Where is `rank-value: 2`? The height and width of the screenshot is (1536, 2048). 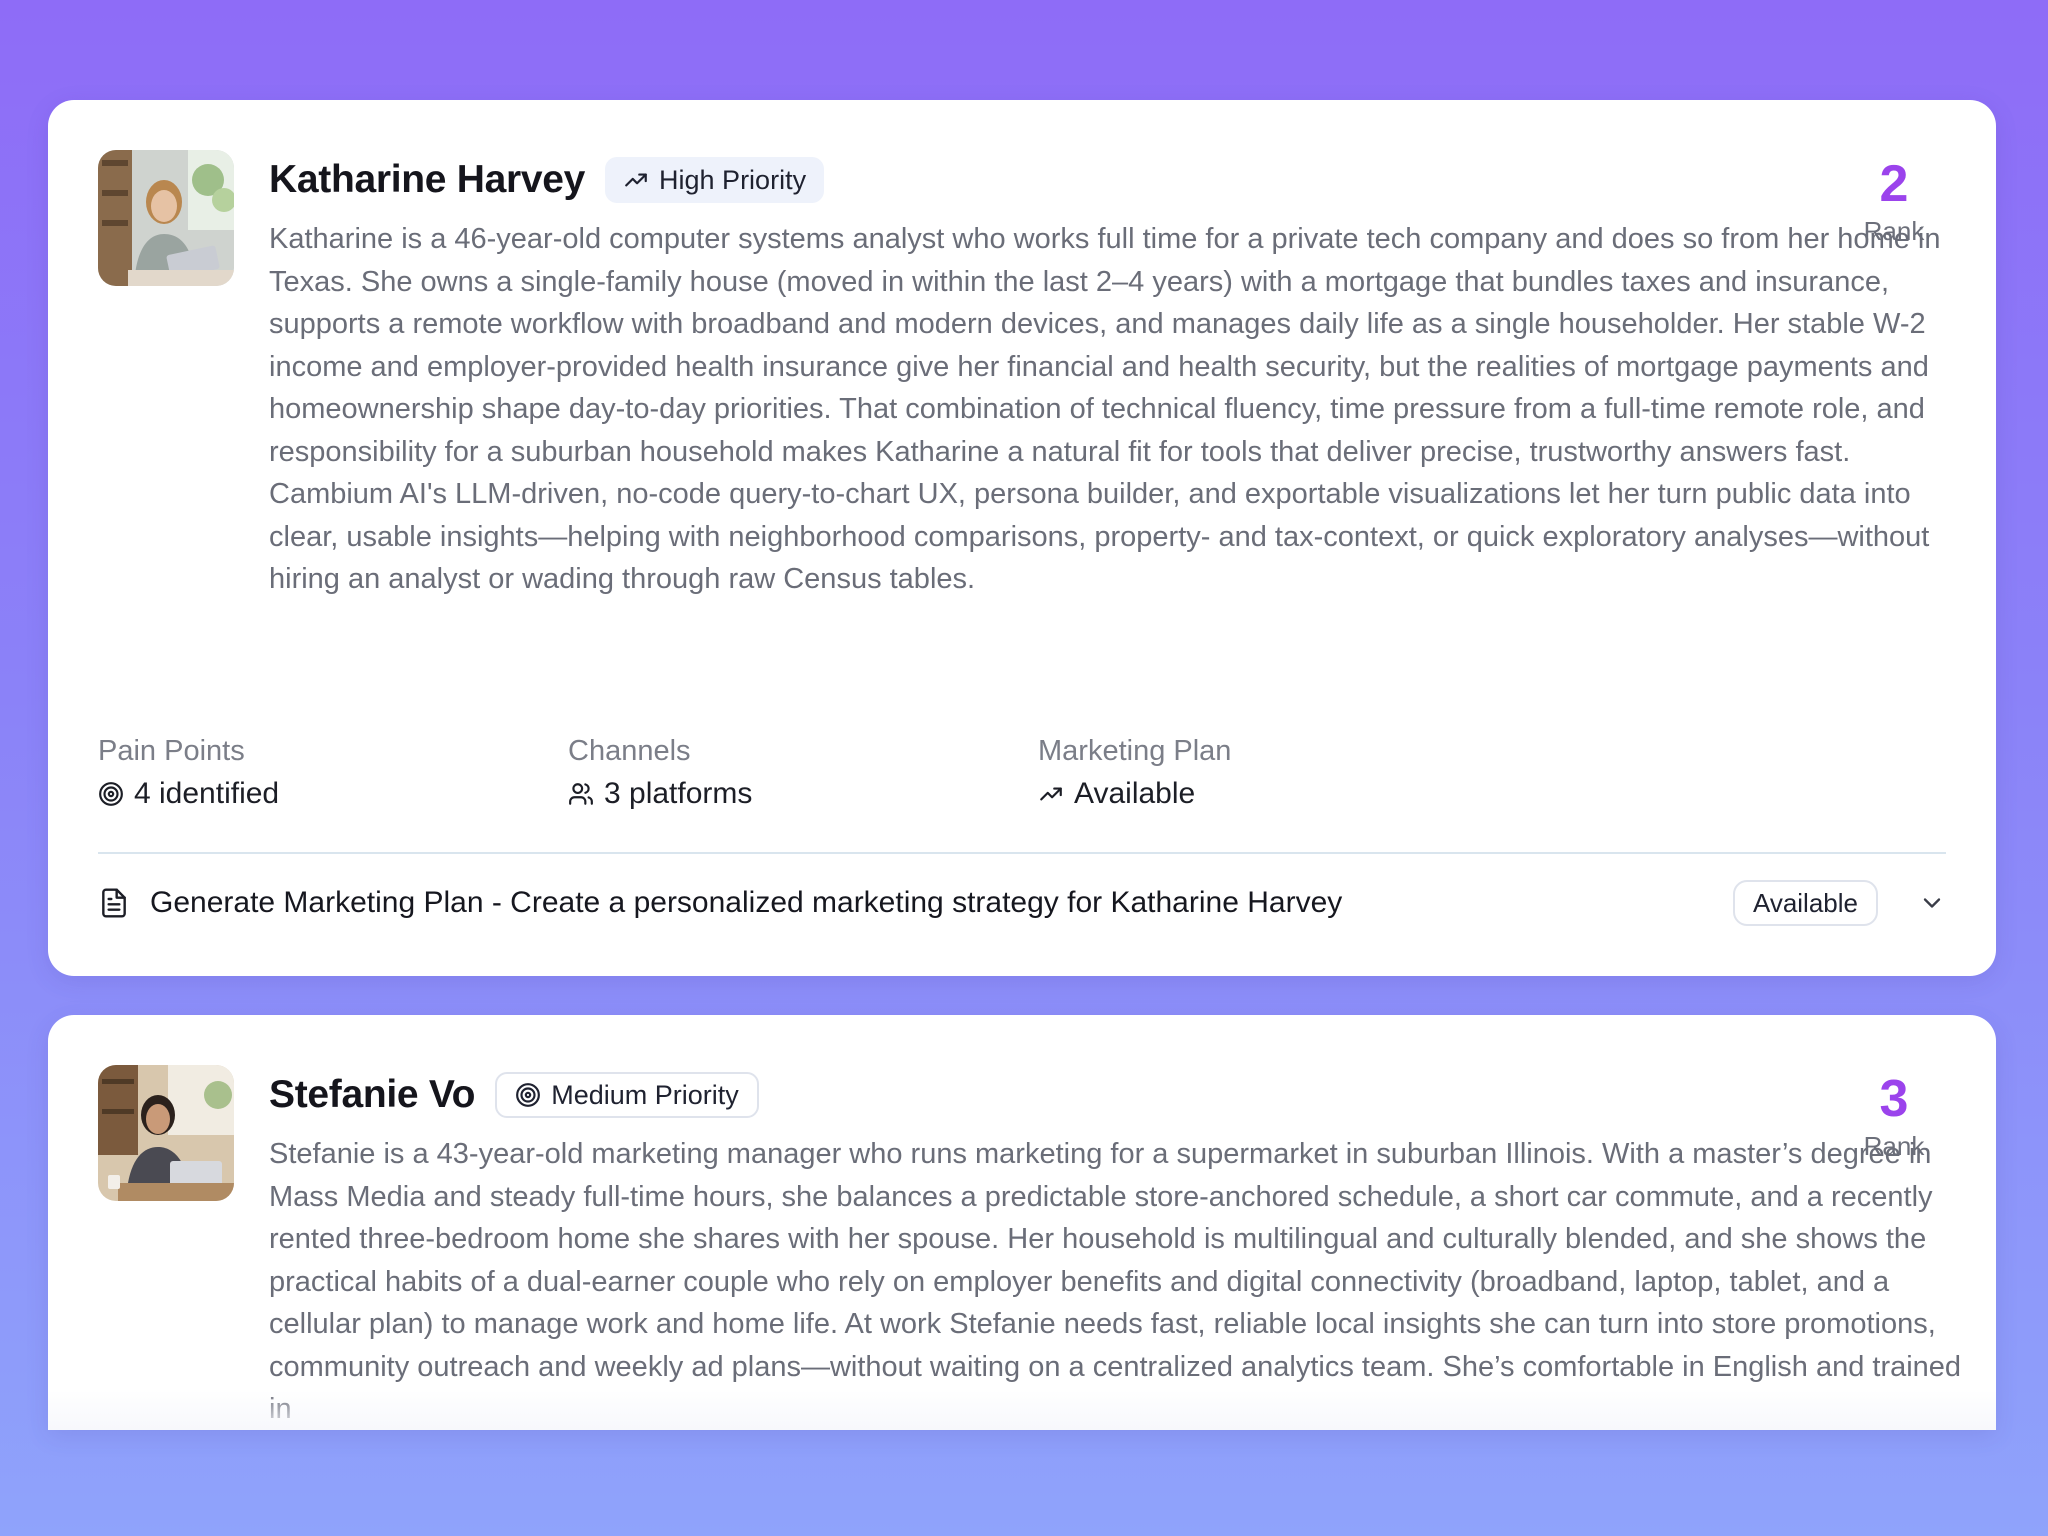
rank-value: 2 is located at coordinates (1894, 184).